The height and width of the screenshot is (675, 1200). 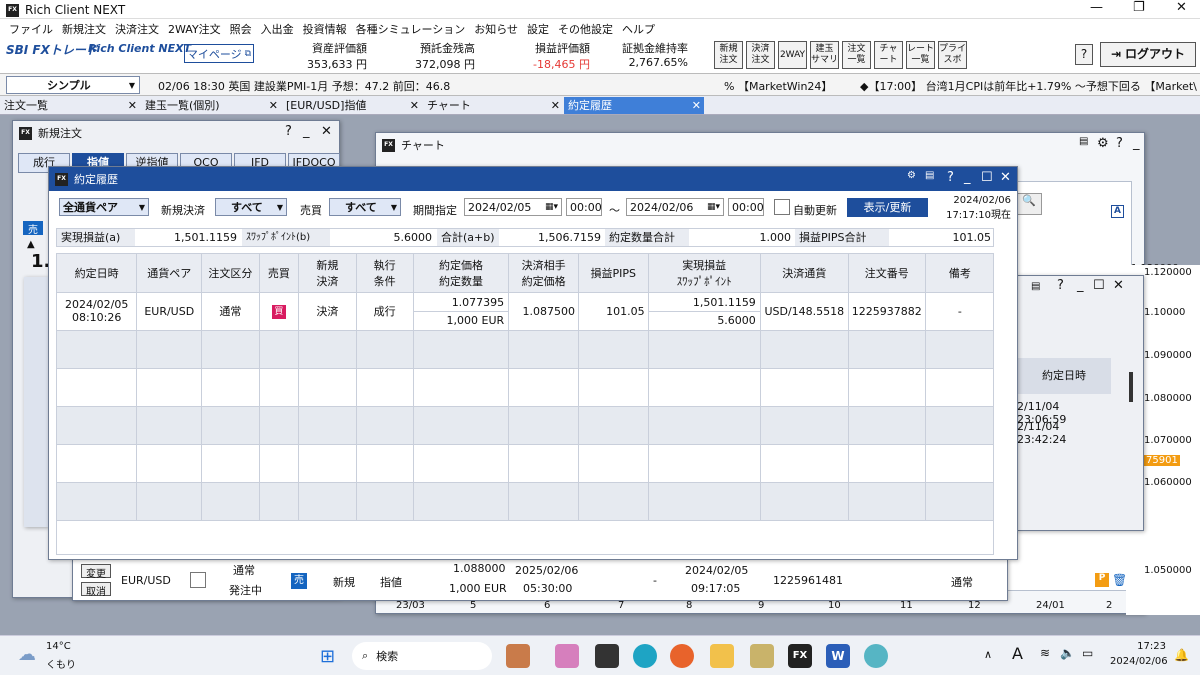 I want to click on settings-icon: ⚙, so click(x=911, y=175).